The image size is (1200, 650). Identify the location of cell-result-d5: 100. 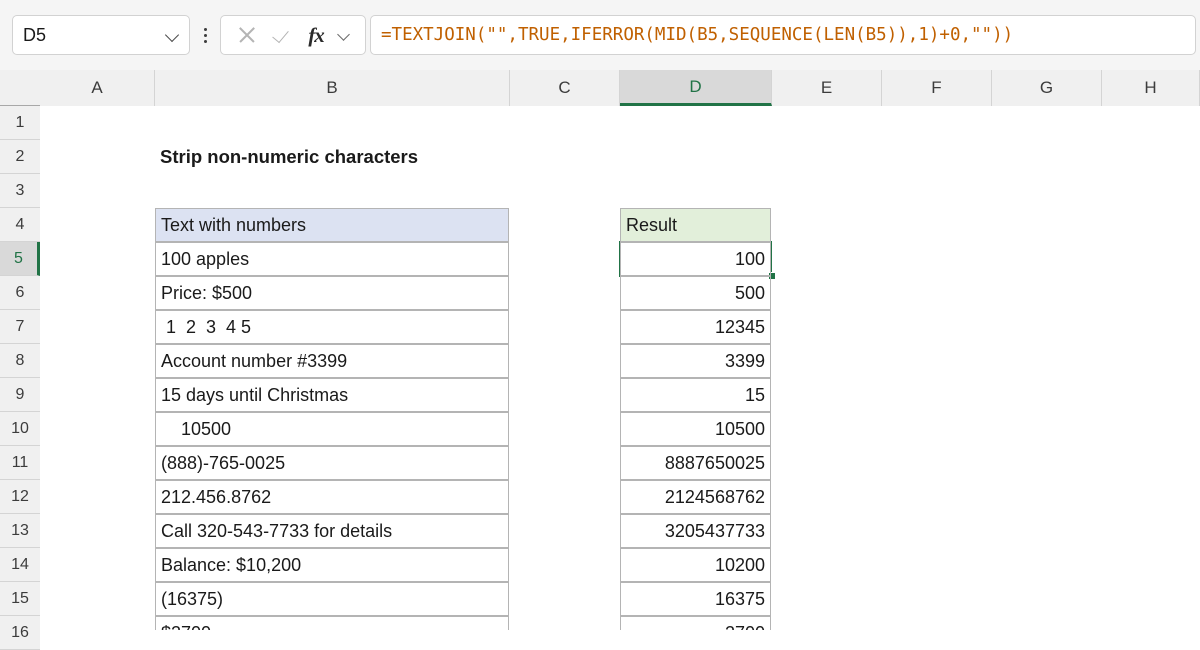
(695, 259).